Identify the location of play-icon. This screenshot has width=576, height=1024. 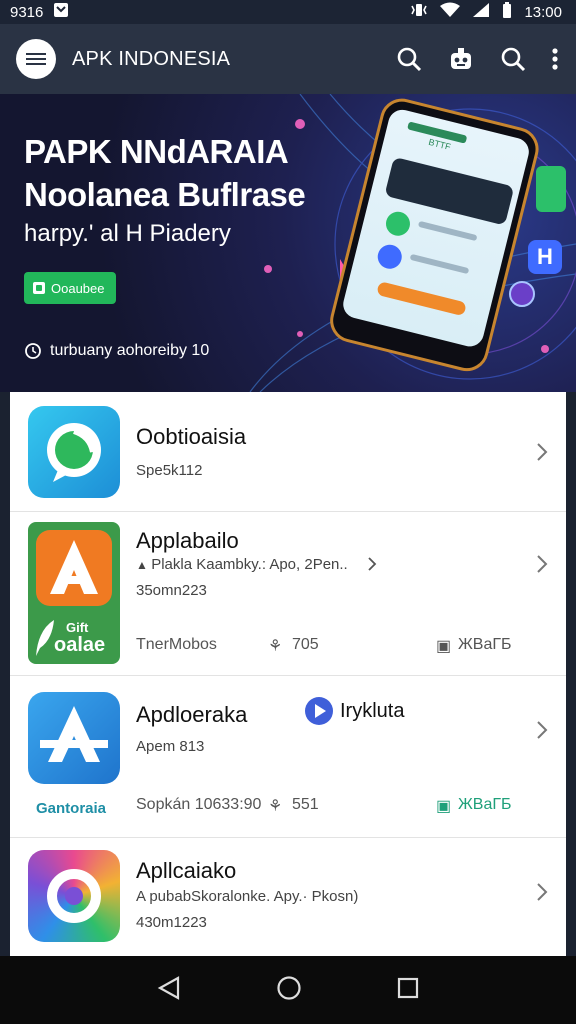
(319, 711).